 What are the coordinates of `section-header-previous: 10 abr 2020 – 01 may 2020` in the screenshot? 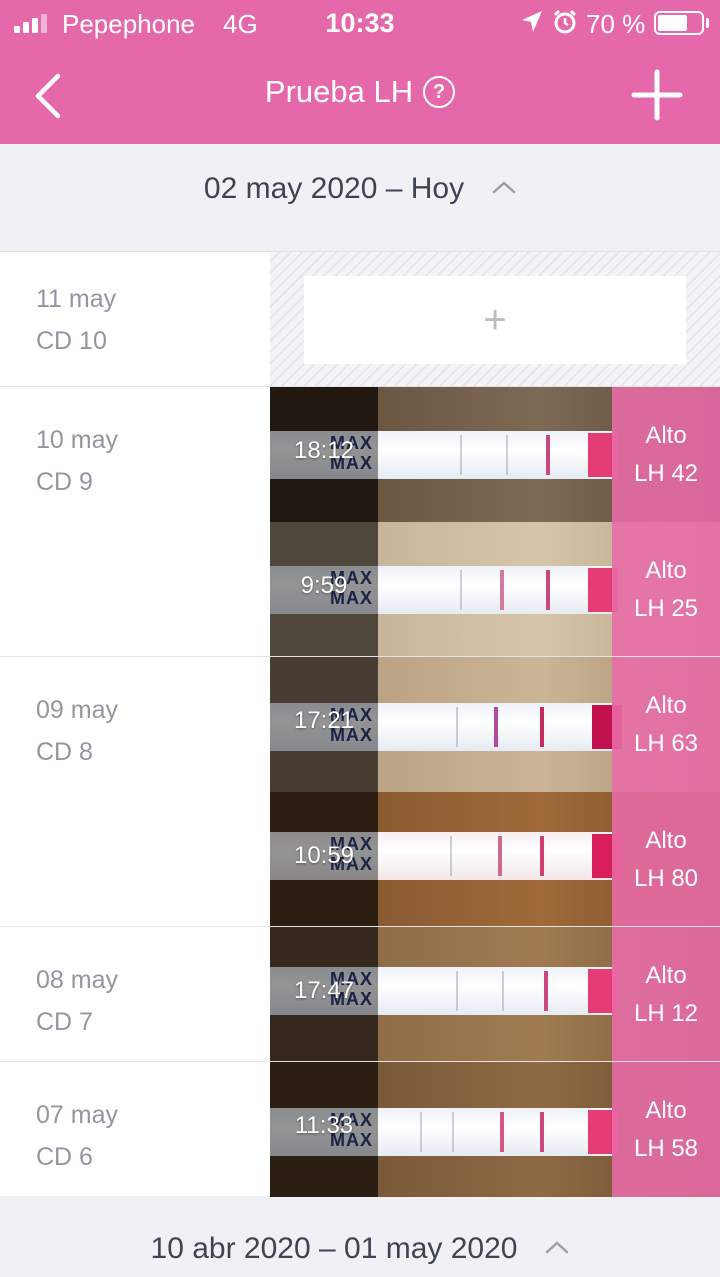 It's located at (360, 1249).